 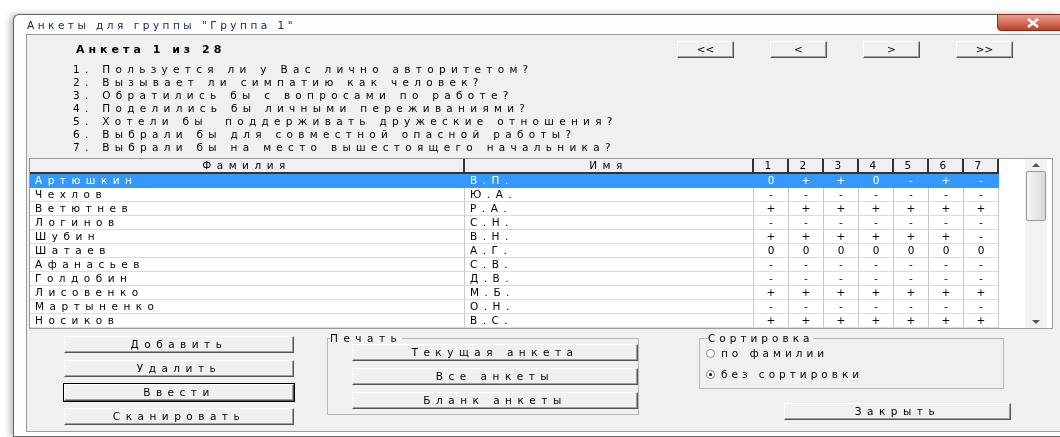 I want to click on question-text: 2. Вызывает ли симпатию как человек?, so click(x=278, y=82).